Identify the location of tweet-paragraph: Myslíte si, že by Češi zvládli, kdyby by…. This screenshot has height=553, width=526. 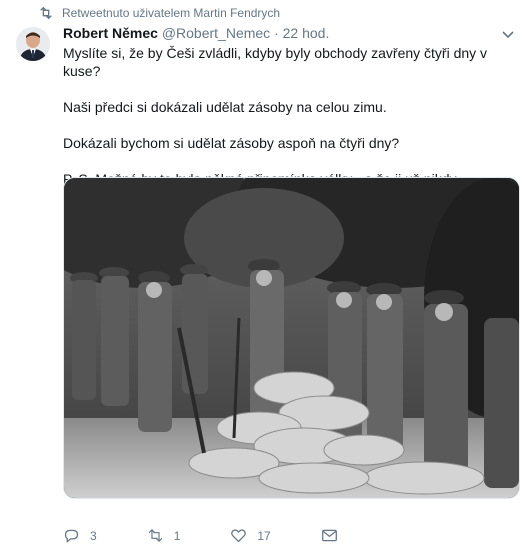
(275, 62).